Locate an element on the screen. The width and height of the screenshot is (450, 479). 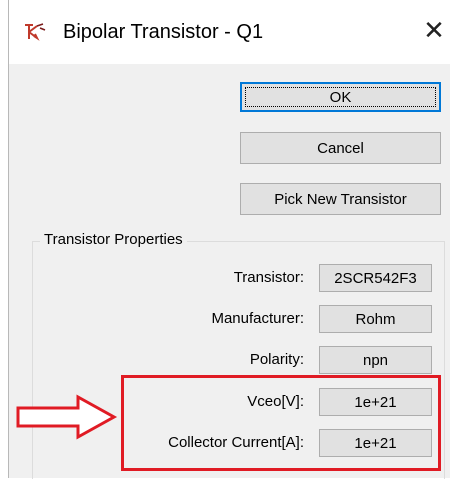
pick-new-transistor-button: Pick New Transistor is located at coordinates (340, 199).